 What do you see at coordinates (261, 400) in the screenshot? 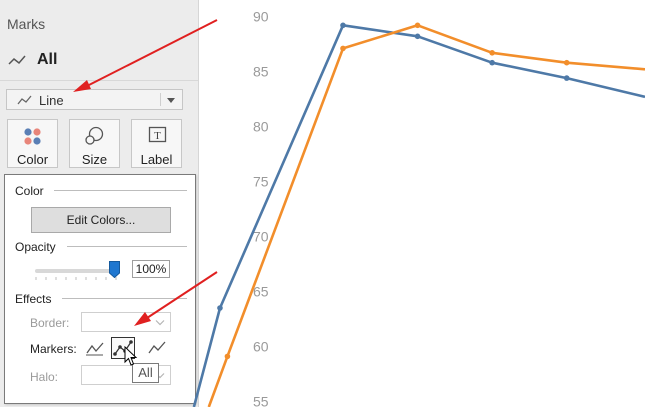
I see `y-tick-label: 55` at bounding box center [261, 400].